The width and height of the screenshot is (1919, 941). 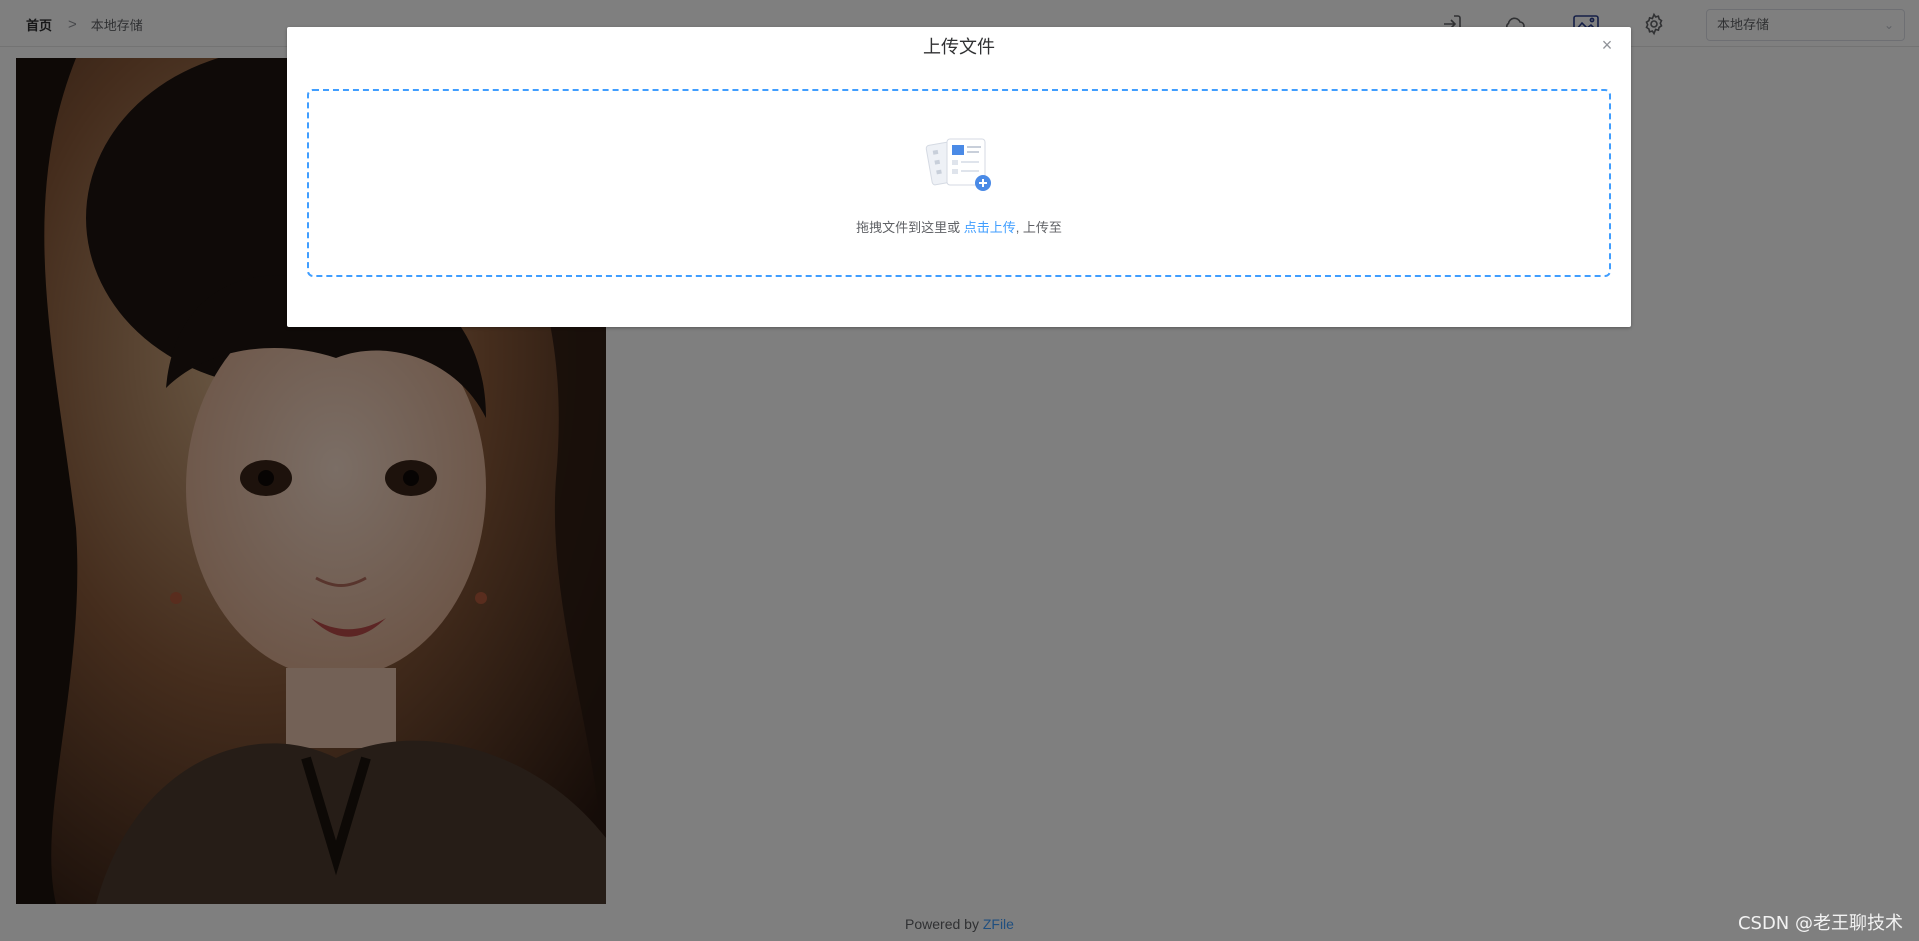 I want to click on dropzone-text-before: 拖拽文件到这里或, so click(x=910, y=227).